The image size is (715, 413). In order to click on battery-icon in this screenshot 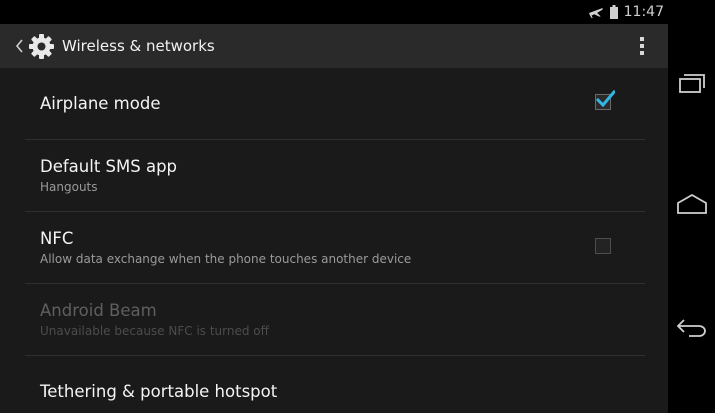, I will do `click(613, 12)`.